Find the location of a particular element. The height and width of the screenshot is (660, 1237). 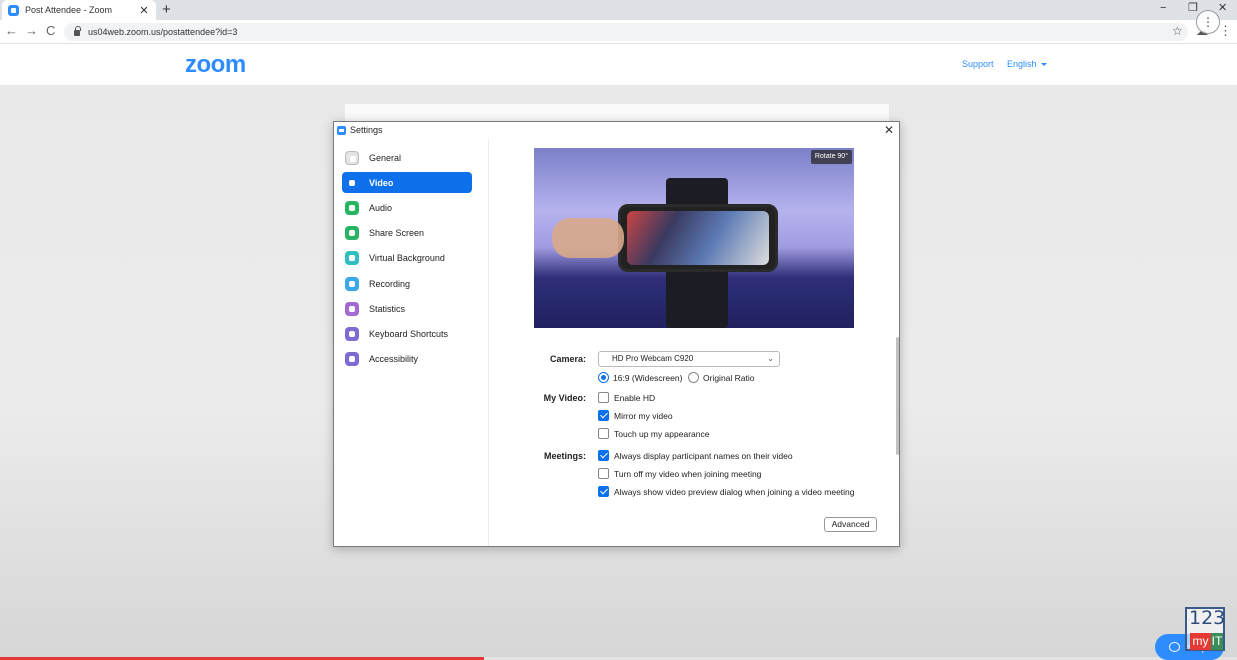

tab-close-icon: ✕ is located at coordinates (144, 10).